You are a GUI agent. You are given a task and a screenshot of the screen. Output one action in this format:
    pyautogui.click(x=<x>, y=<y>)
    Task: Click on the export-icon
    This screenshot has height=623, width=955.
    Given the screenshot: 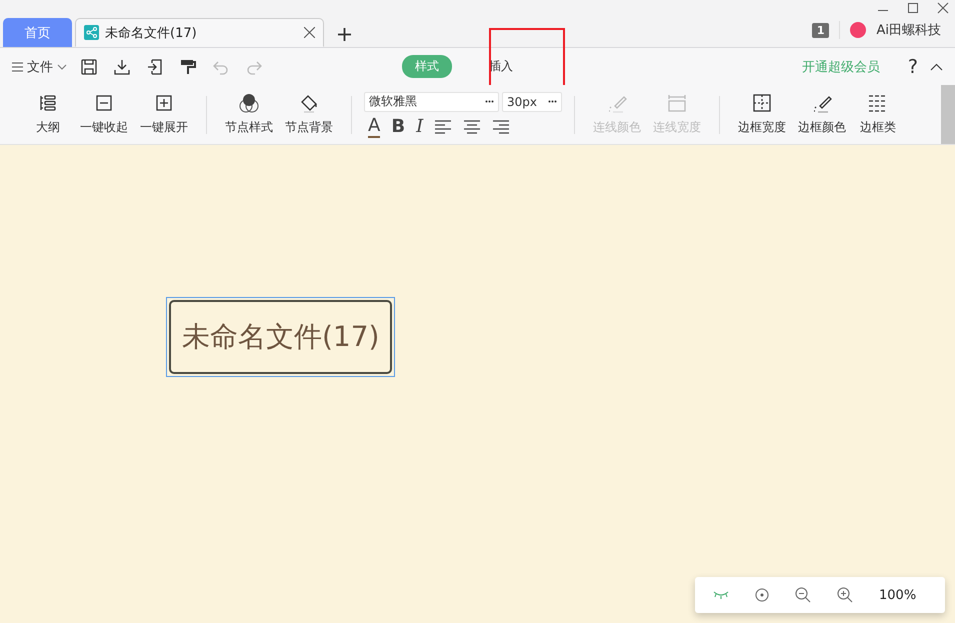 What is the action you would take?
    pyautogui.click(x=155, y=66)
    